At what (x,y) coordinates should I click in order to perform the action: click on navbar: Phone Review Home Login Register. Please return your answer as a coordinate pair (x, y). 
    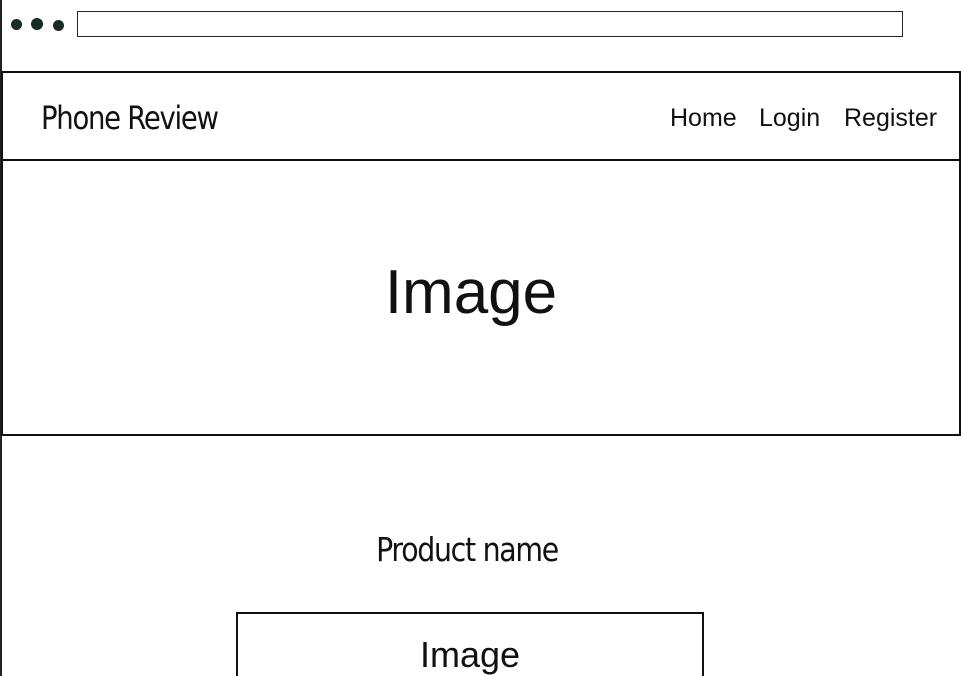
    Looking at the image, I should click on (481, 116).